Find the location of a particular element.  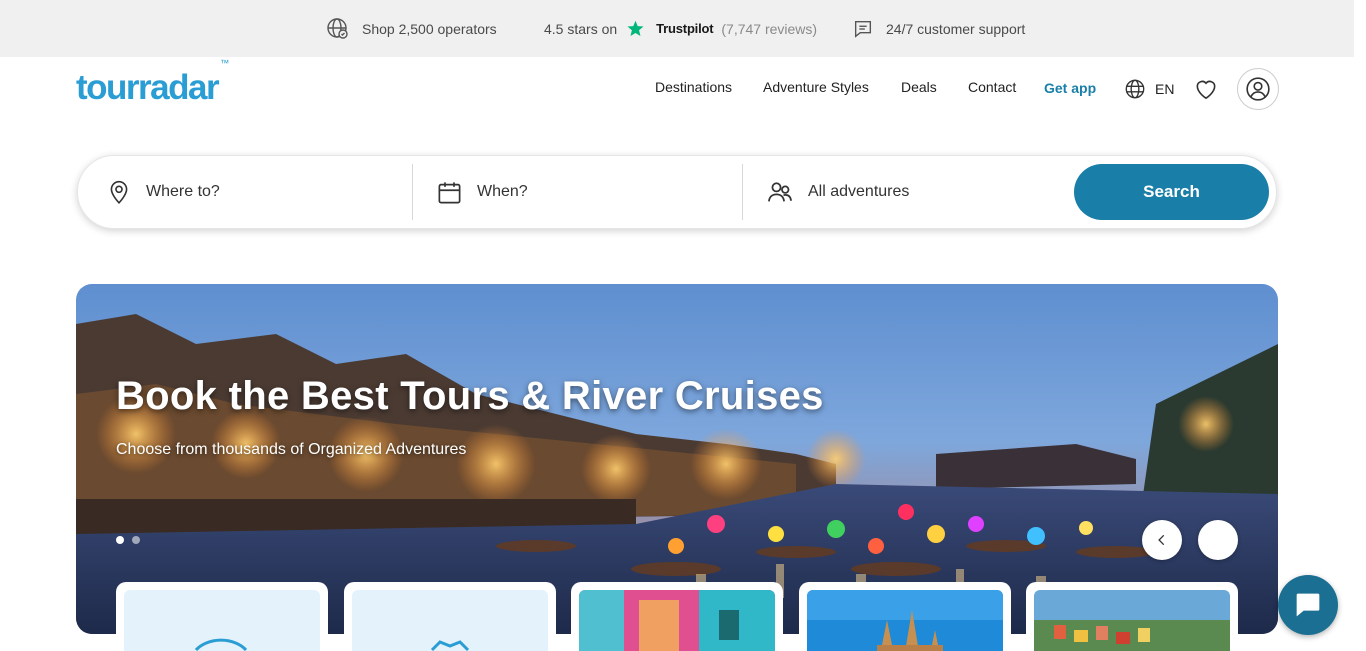

user-icon is located at coordinates (1258, 89).